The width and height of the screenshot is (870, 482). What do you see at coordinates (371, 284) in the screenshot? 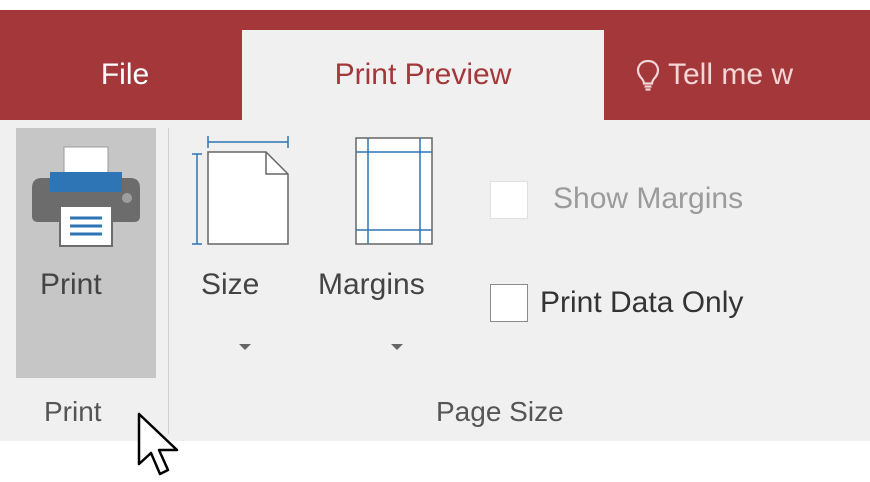
I see `margins-button-label: Margins` at bounding box center [371, 284].